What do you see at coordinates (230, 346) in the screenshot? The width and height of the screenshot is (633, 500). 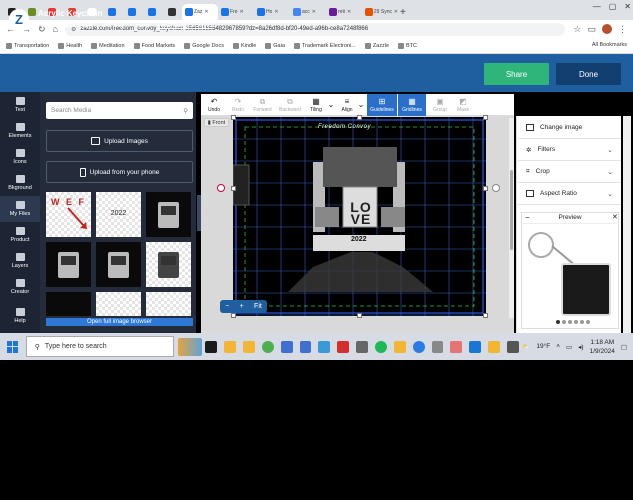 I see `file-explorer-icon` at bounding box center [230, 346].